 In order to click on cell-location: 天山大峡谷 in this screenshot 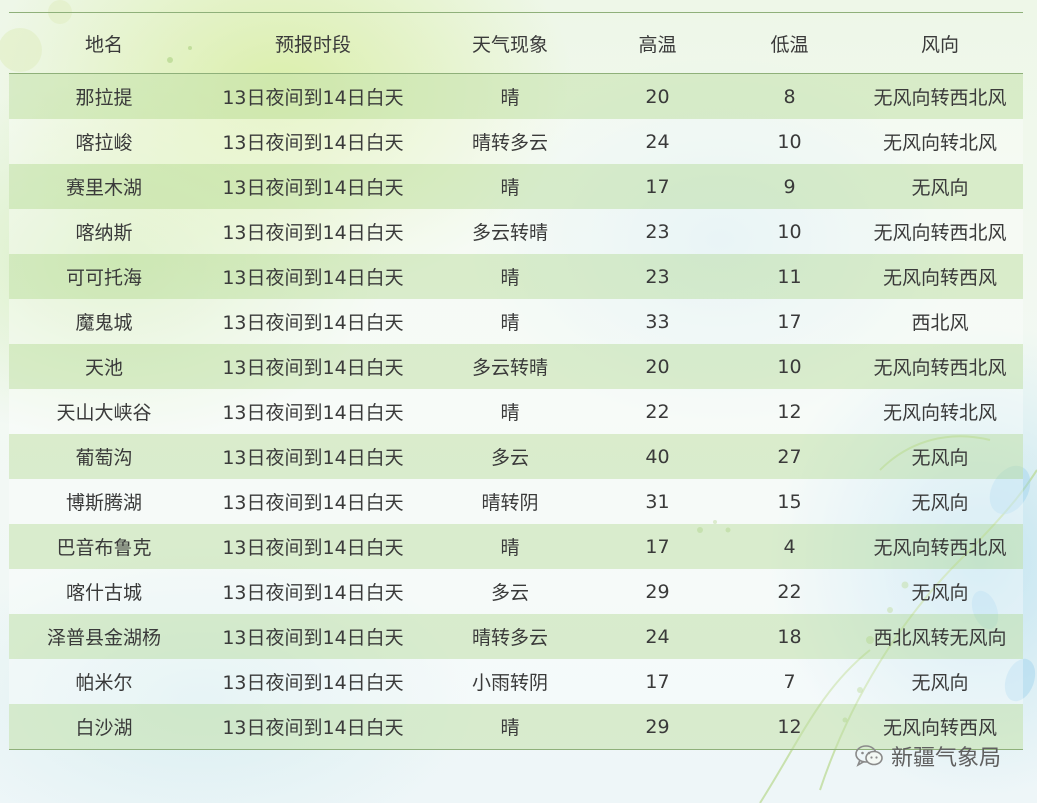, I will do `click(104, 413)`.